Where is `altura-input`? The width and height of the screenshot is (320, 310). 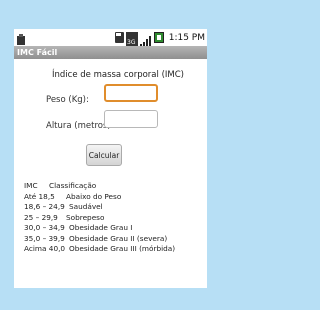
altura-input is located at coordinates (131, 119).